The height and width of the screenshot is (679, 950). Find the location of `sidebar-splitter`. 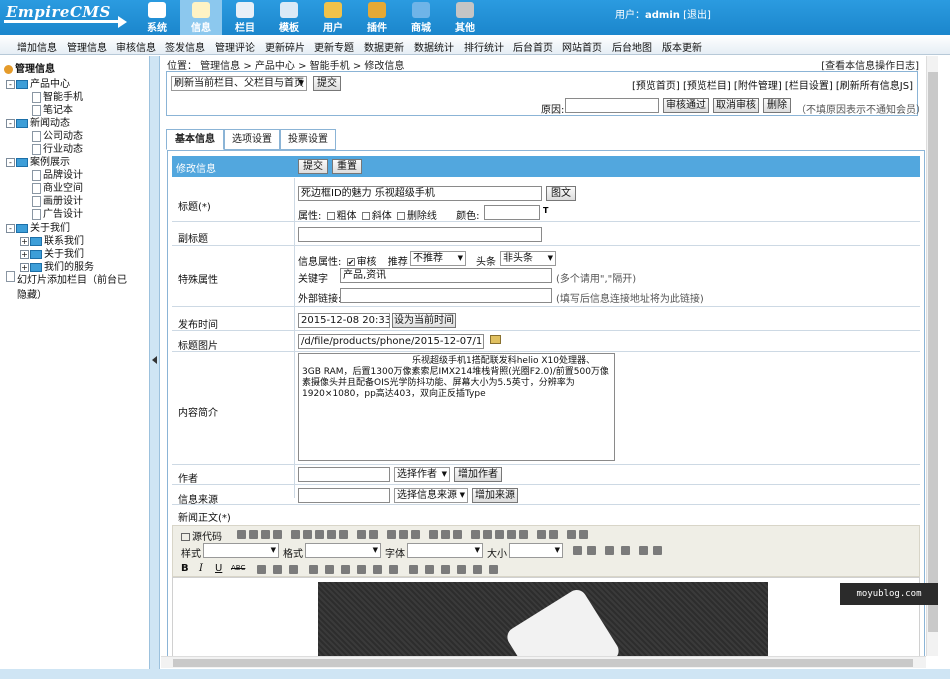

sidebar-splitter is located at coordinates (154, 362).